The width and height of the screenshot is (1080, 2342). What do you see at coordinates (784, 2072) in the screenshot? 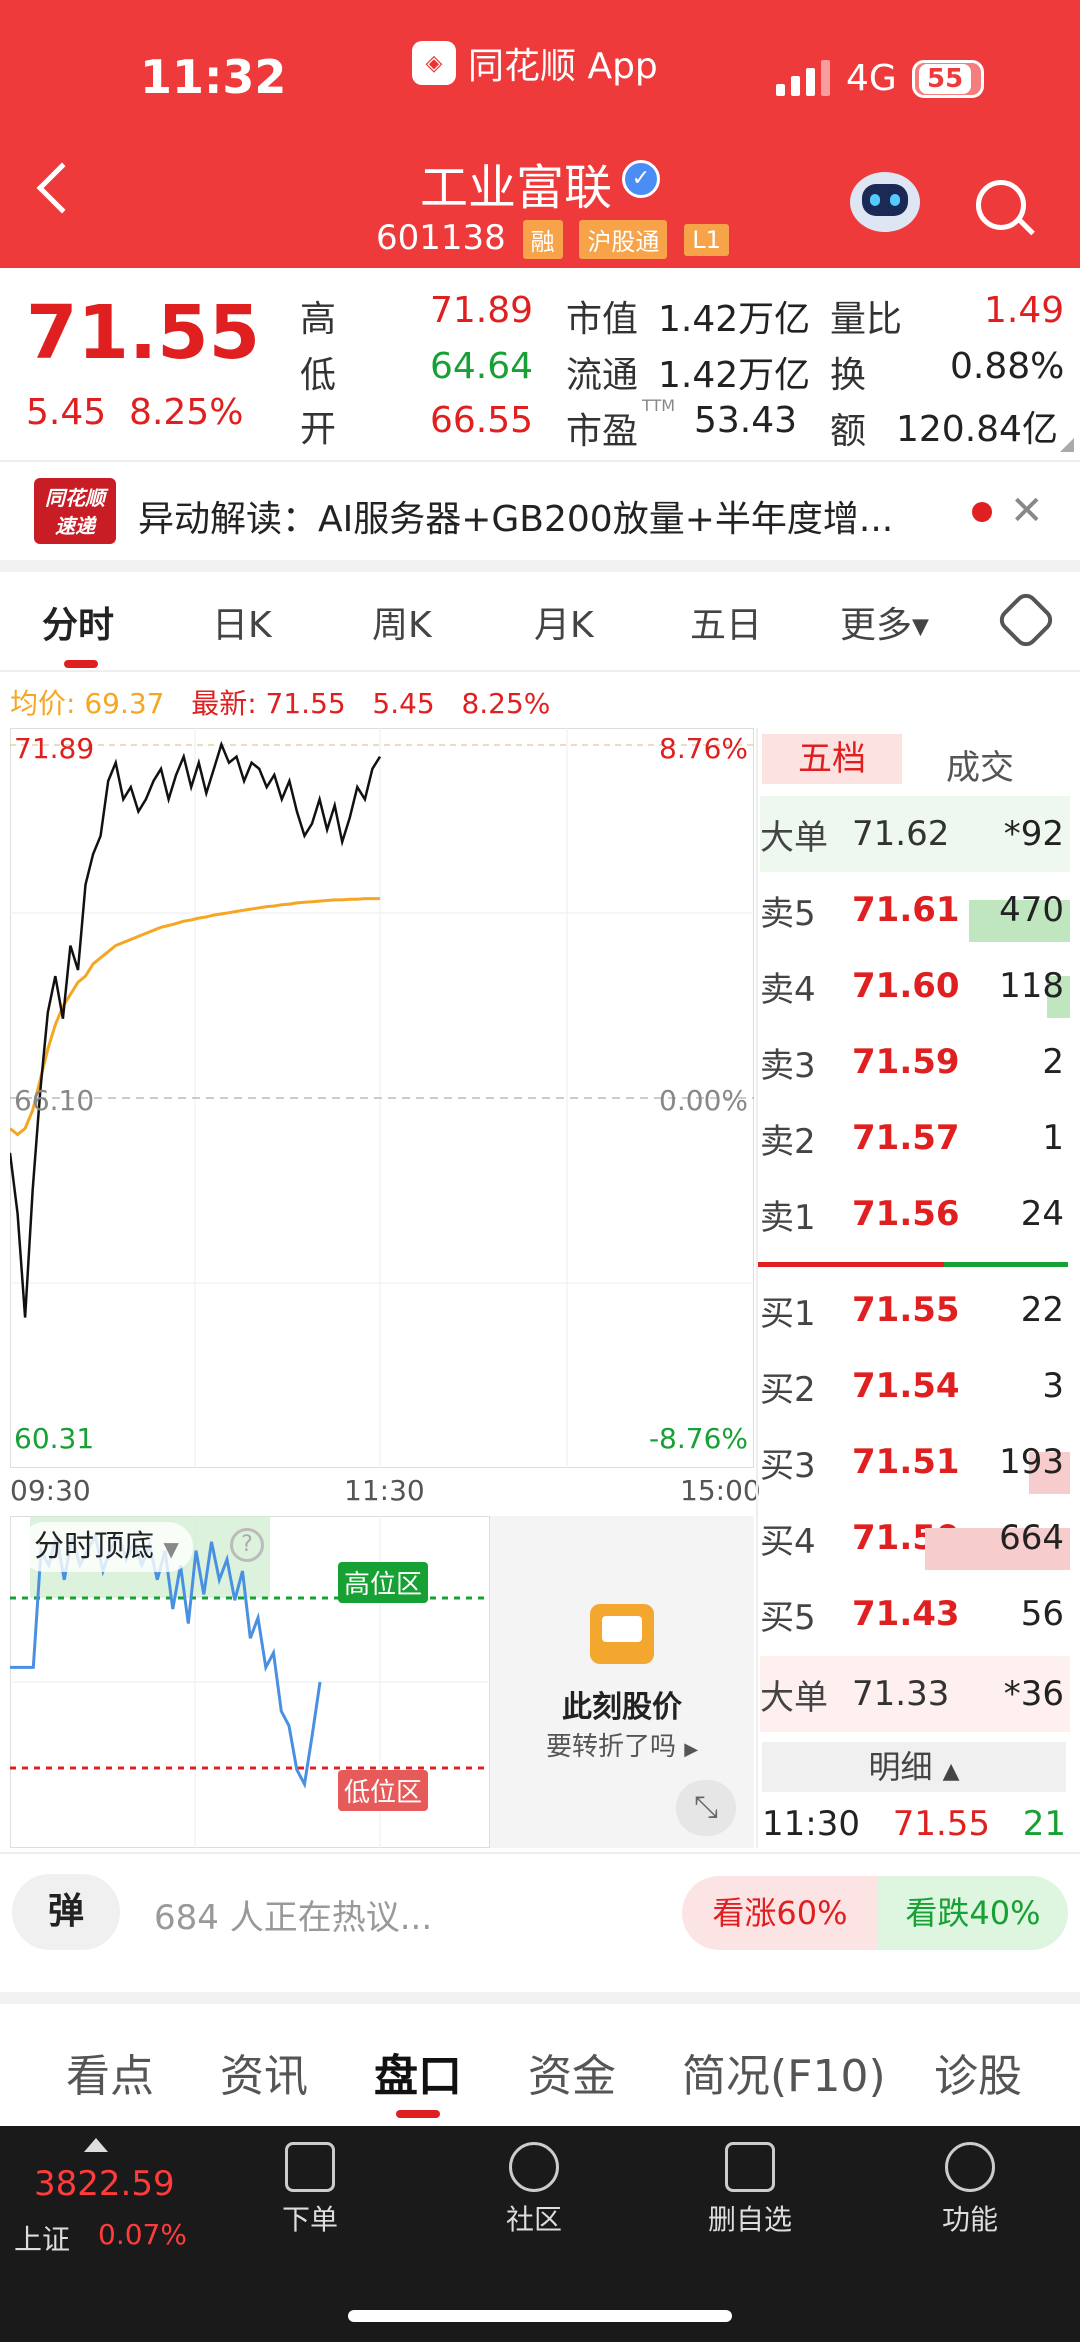
I see `subnav-f10: 简况(F10)` at bounding box center [784, 2072].